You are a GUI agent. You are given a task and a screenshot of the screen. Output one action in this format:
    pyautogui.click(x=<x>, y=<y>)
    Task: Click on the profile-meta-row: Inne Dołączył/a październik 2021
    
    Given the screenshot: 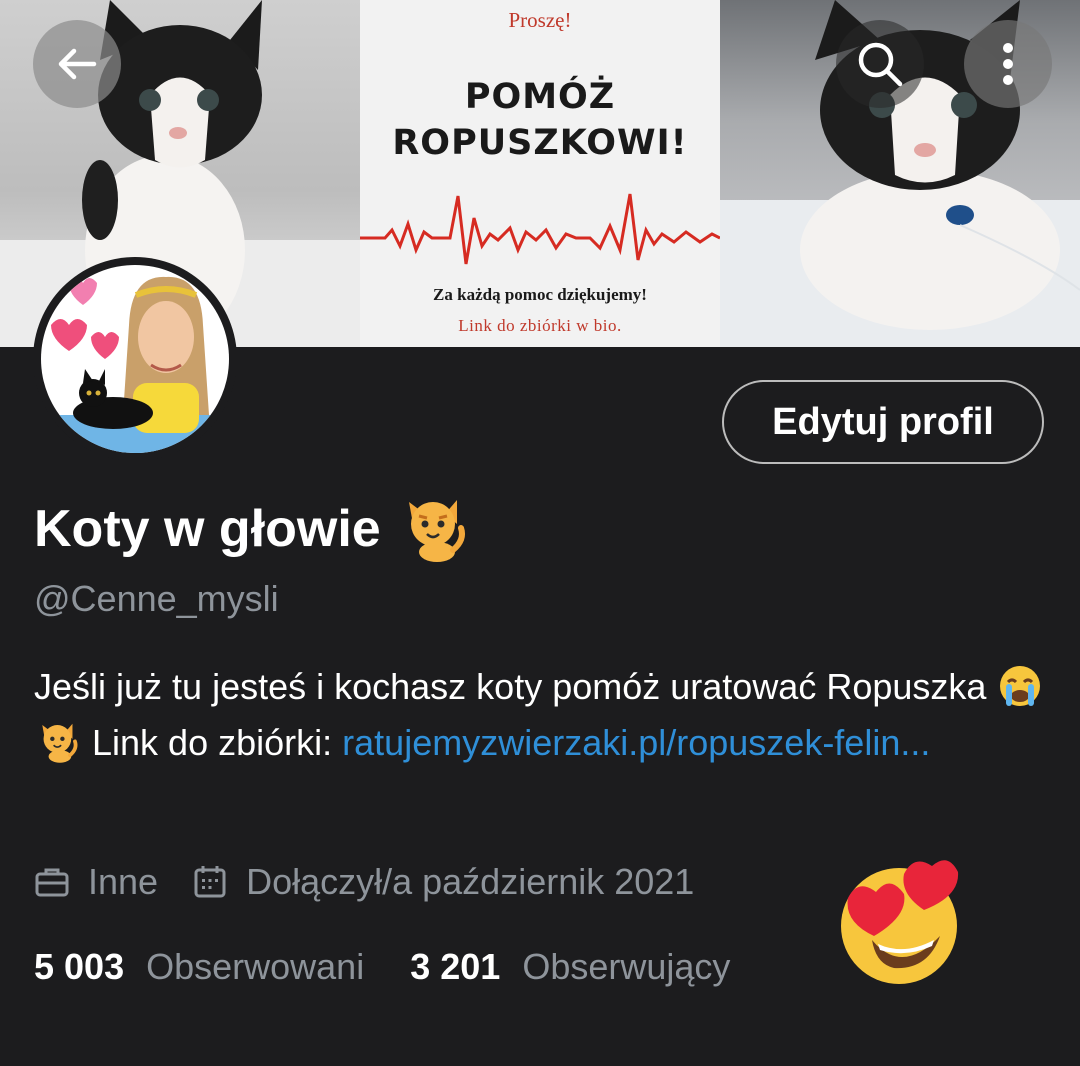 What is the action you would take?
    pyautogui.click(x=364, y=882)
    